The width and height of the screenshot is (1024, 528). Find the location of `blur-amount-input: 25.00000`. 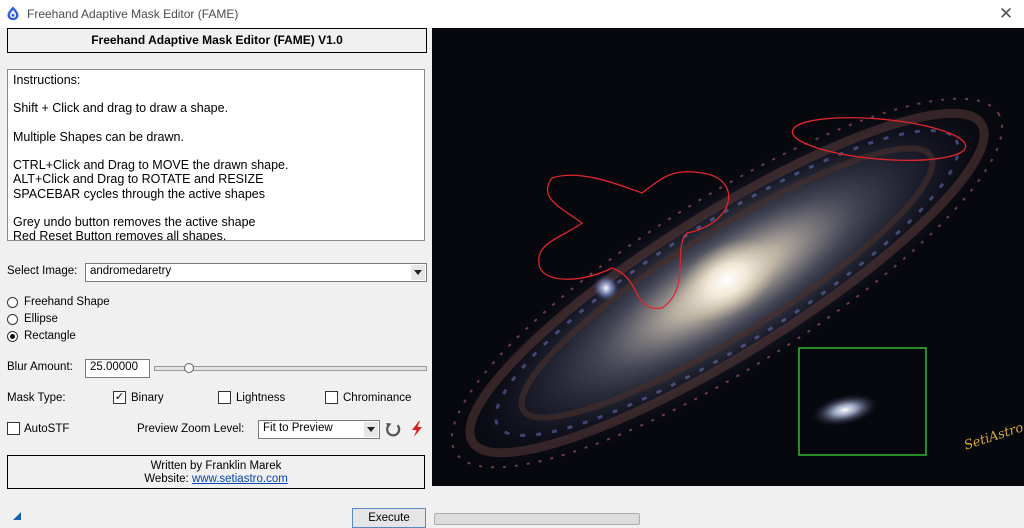

blur-amount-input: 25.00000 is located at coordinates (117, 368).